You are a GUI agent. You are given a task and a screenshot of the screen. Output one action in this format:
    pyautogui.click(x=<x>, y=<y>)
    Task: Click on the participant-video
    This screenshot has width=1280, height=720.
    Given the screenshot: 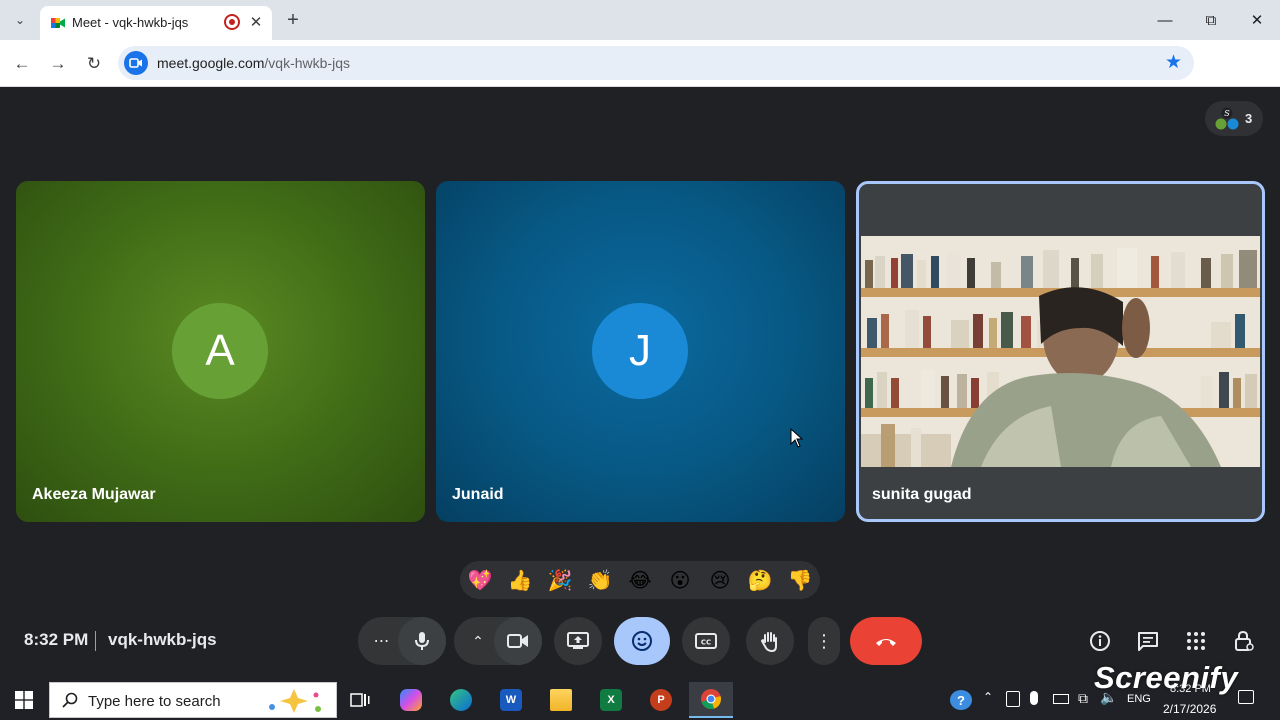 What is the action you would take?
    pyautogui.click(x=1060, y=351)
    